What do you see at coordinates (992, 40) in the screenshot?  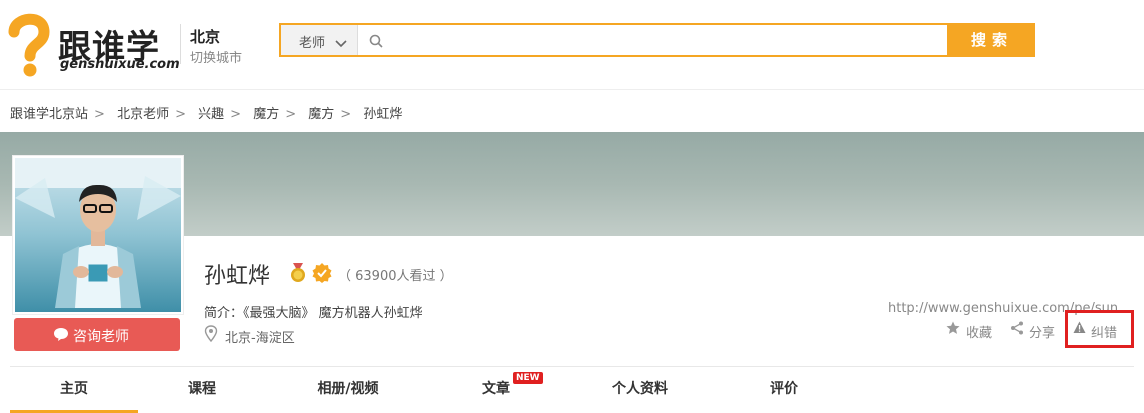 I see `search-button: 搜索` at bounding box center [992, 40].